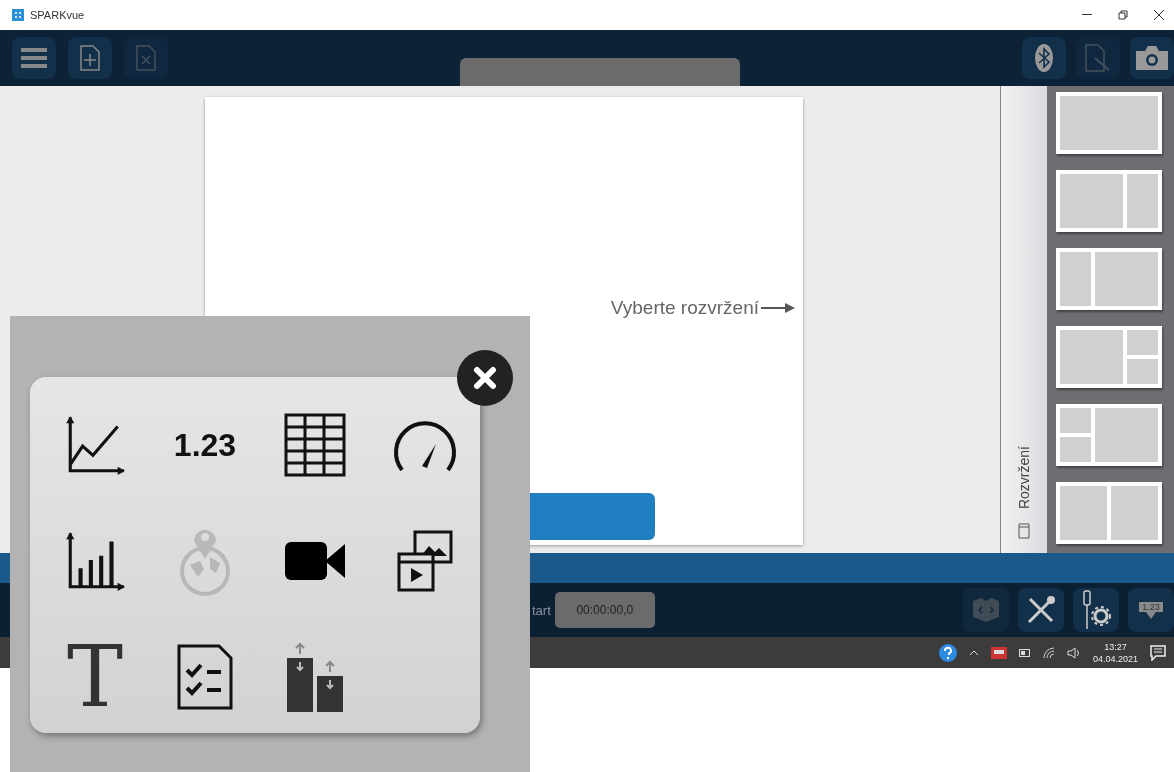  Describe the element at coordinates (541, 610) in the screenshot. I see `start-label: tart` at that location.